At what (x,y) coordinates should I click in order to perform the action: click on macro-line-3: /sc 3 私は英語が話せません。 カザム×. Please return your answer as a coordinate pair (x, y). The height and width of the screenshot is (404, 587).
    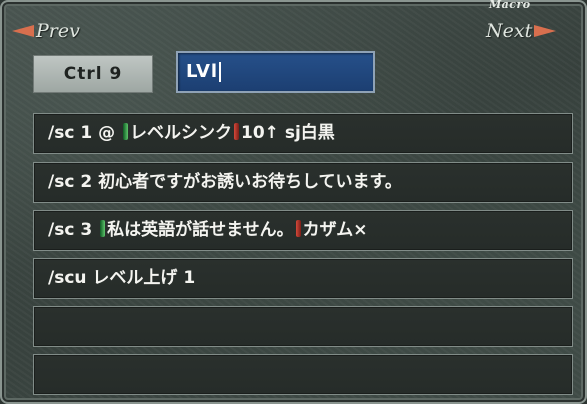
    Looking at the image, I should click on (303, 230).